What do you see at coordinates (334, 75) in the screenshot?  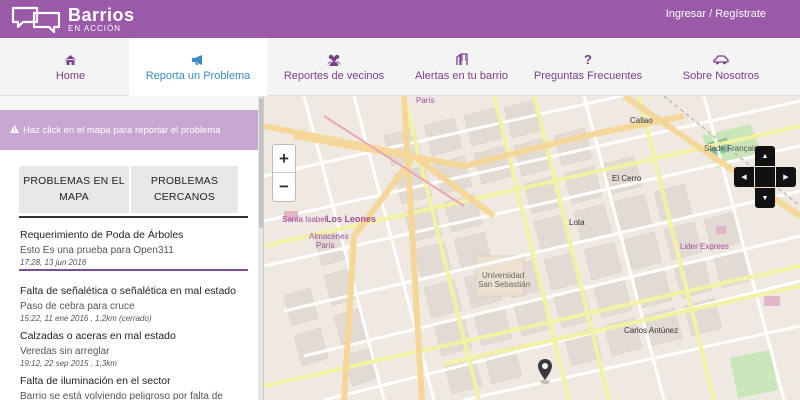 I see `nav-neighbor-label: Reportes de vecinos` at bounding box center [334, 75].